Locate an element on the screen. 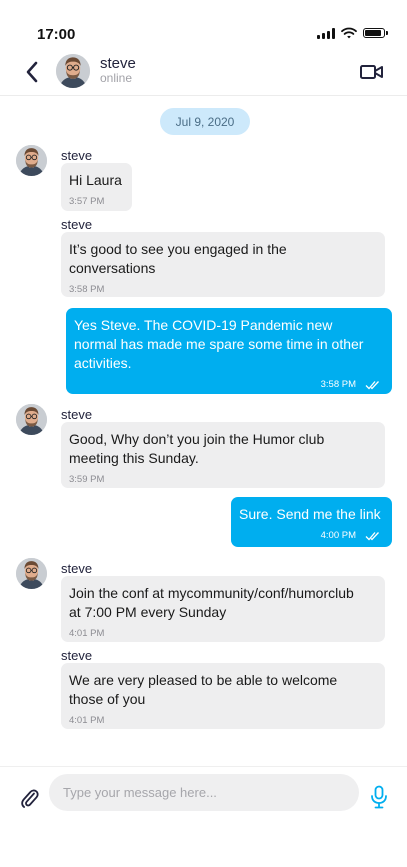 The width and height of the screenshot is (407, 867). message-time: 4:00 PM is located at coordinates (338, 535).